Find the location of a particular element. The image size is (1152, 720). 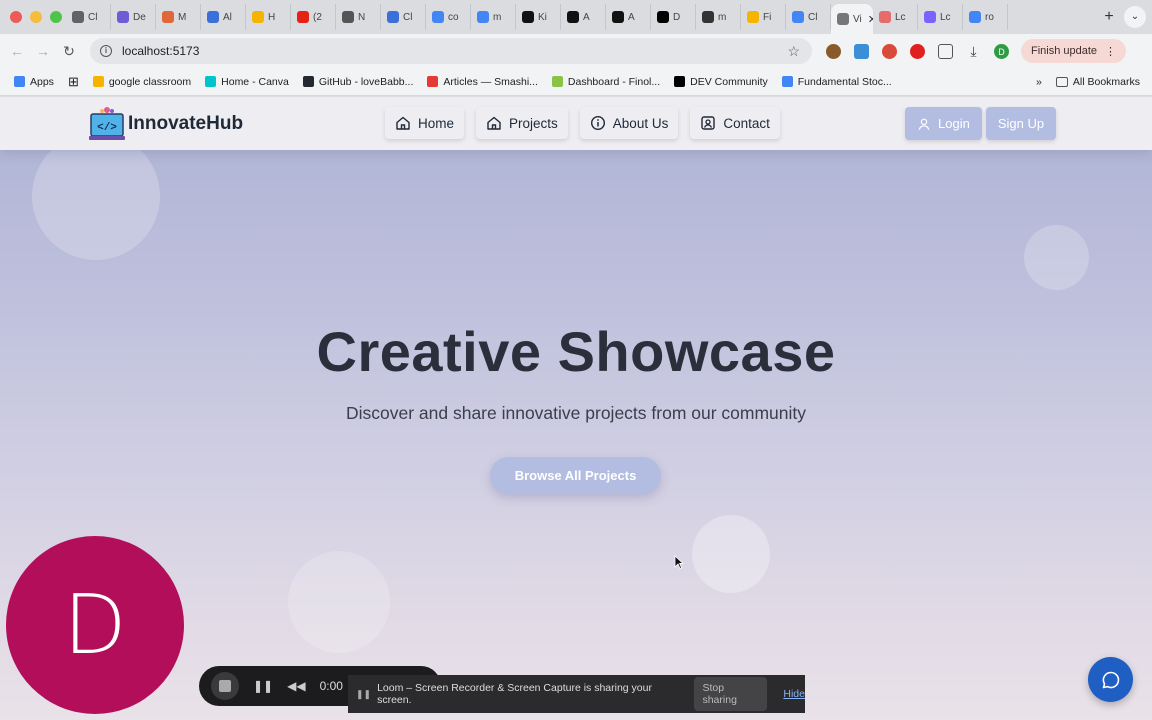

browse-all-projects-button: Browse All Projects is located at coordinates (575, 475).